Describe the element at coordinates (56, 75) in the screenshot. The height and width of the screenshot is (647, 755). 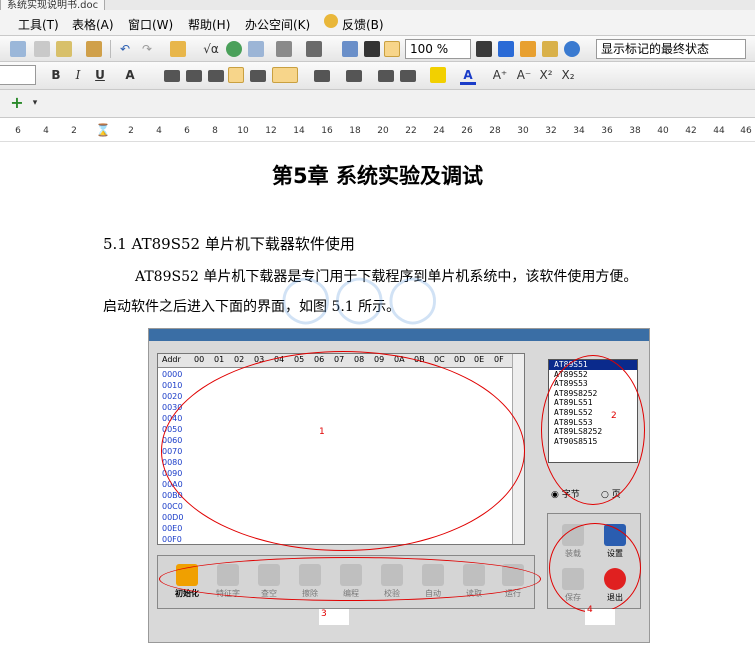
I see `bold-button: B` at that location.